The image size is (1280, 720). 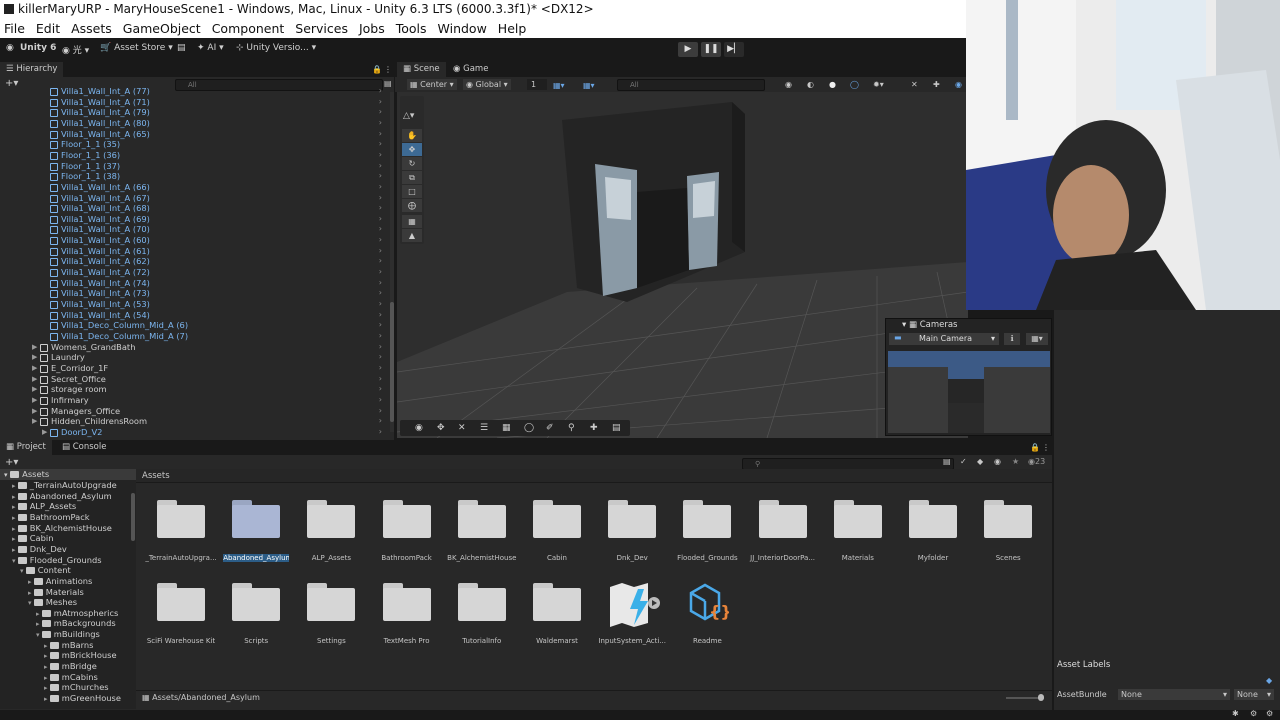 What do you see at coordinates (196, 421) in the screenshot?
I see `hierarchy-item: ▶ Hidden_ChildrensRoom ›` at bounding box center [196, 421].